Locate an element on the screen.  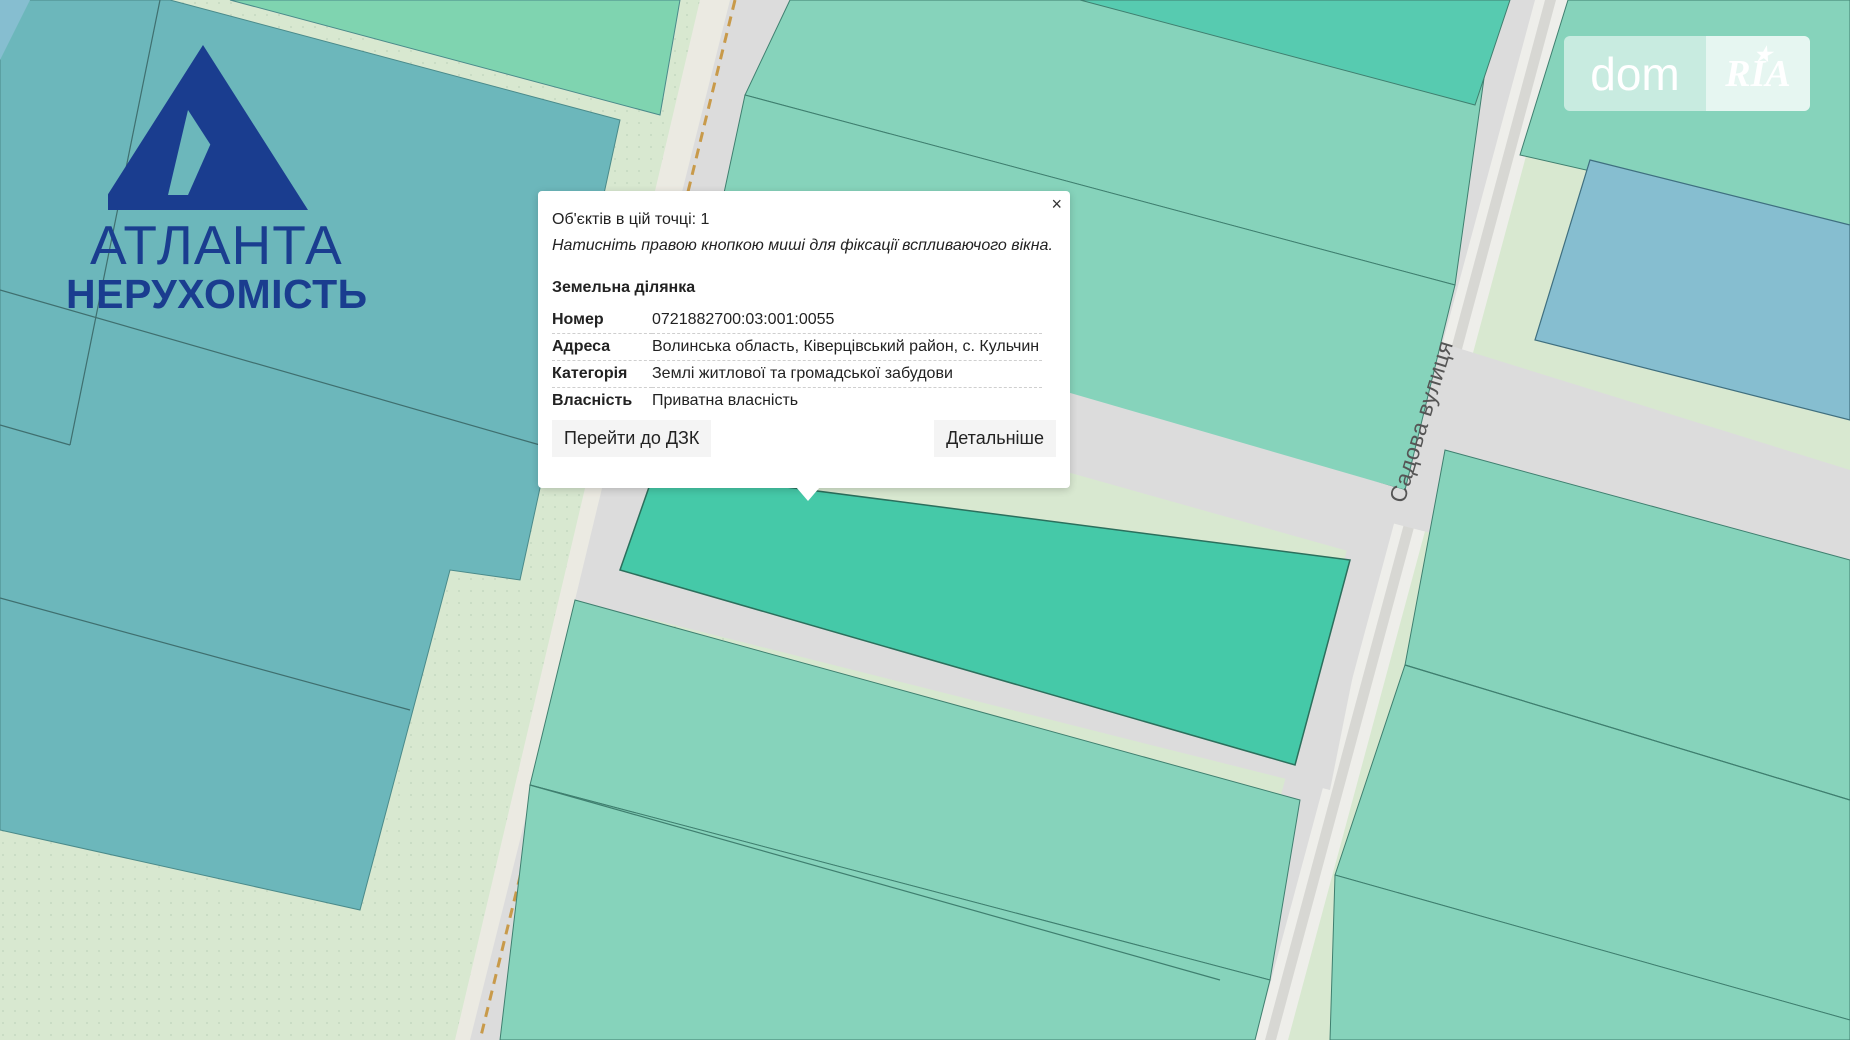
attribute-value: Землі житлової та громадської забудови is located at coordinates (847, 374).